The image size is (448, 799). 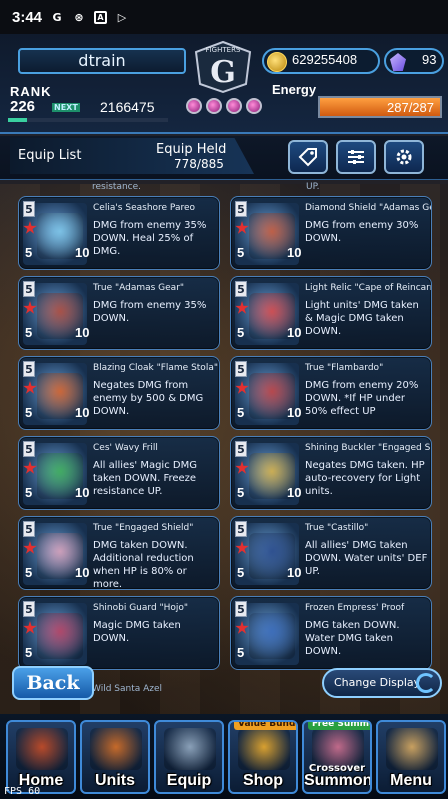 I want to click on photos-icon: ⊛, so click(x=79, y=17).